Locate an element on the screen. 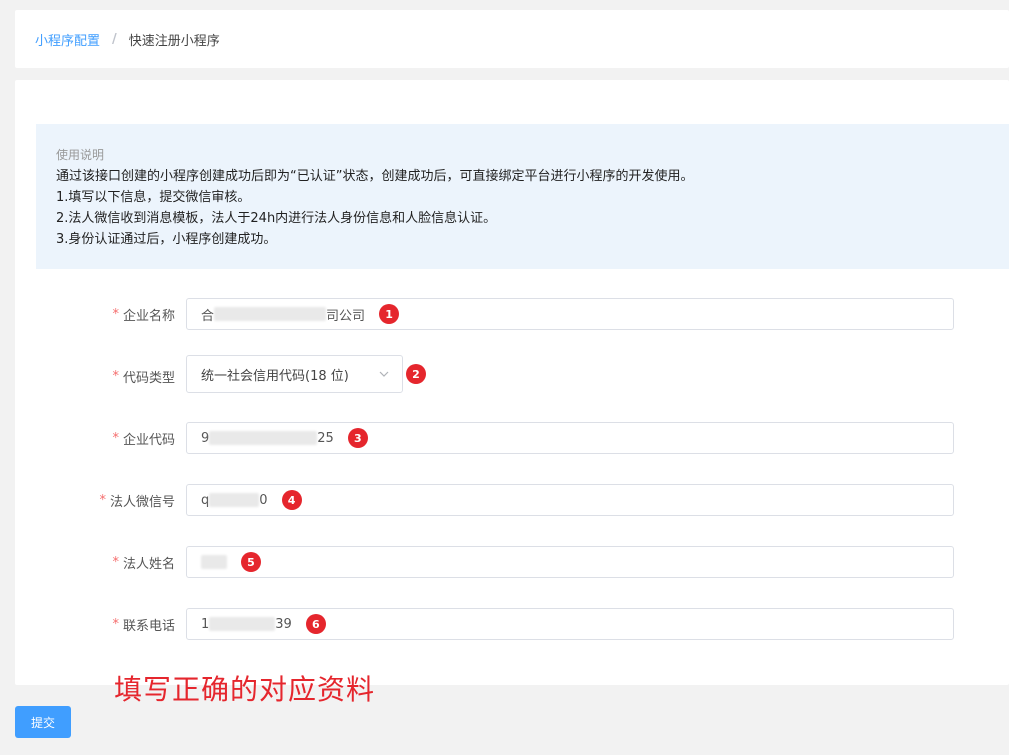 This screenshot has width=1009, height=755. code-type-select: 统一社会信用代码(18 位) is located at coordinates (294, 374).